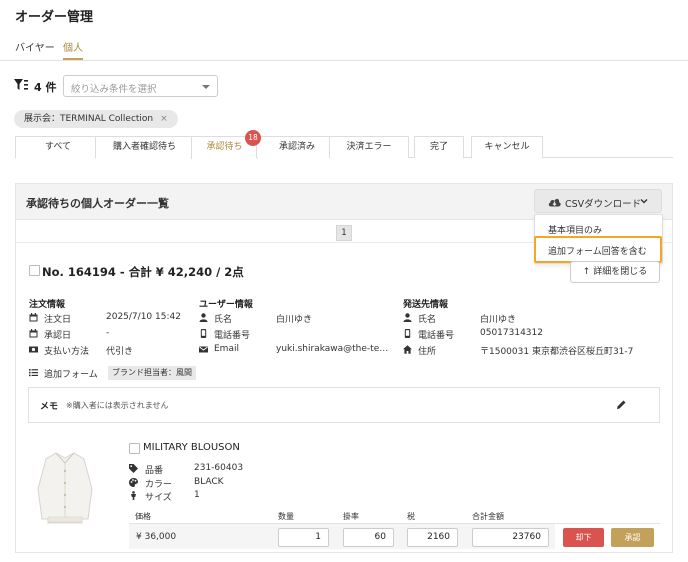  What do you see at coordinates (426, 305) in the screenshot?
I see `shipping-info-heading: 発送先情報` at bounding box center [426, 305].